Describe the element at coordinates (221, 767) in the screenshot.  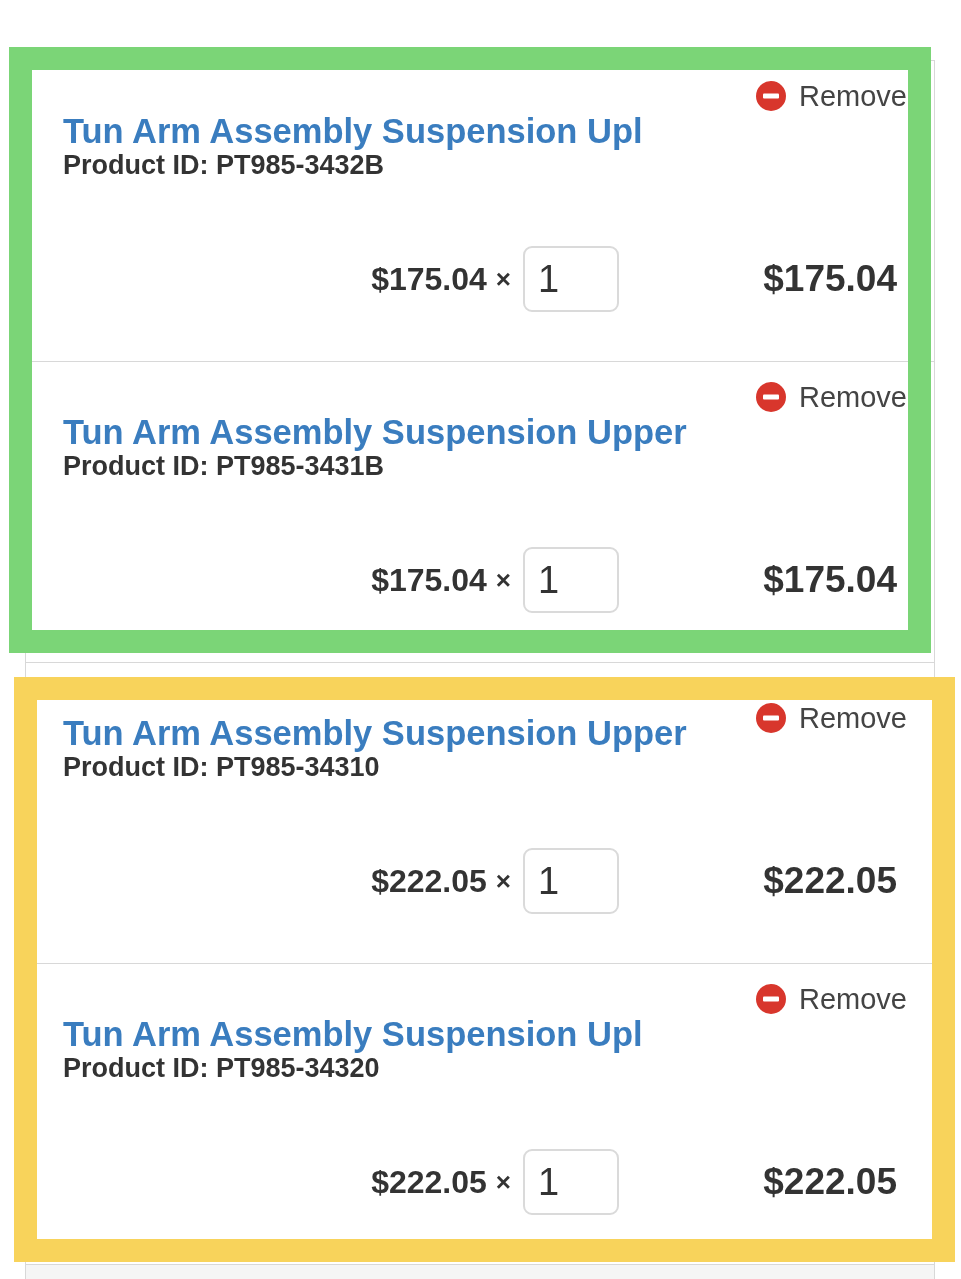
I see `product-id: Product ID: PT985-34310` at that location.